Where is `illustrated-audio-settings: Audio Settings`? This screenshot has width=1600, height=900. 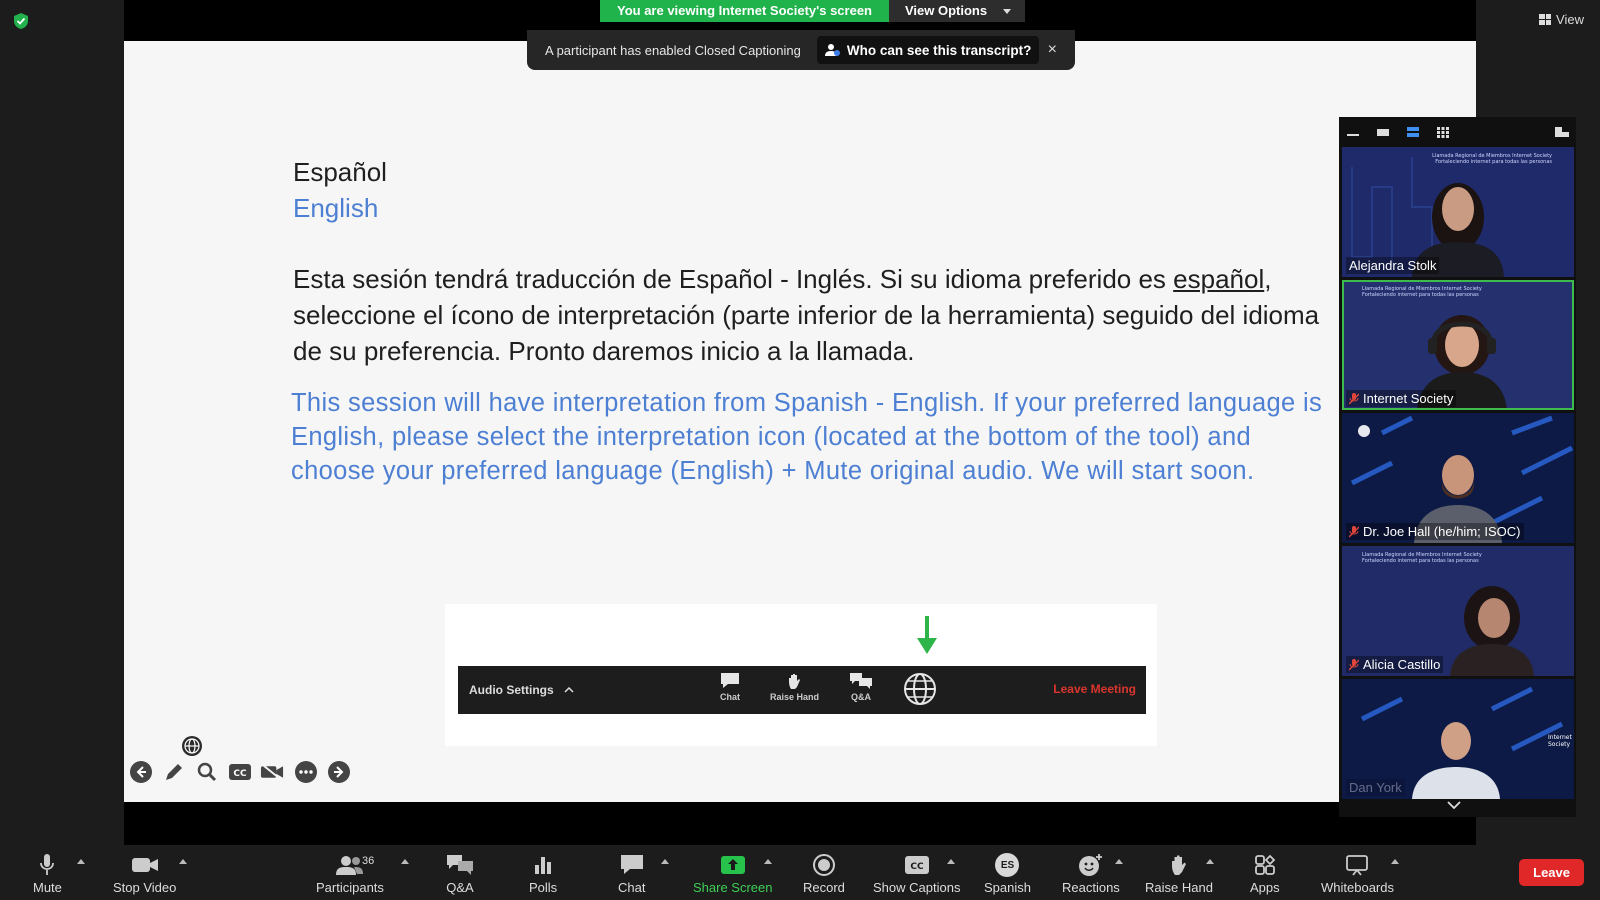 illustrated-audio-settings: Audio Settings is located at coordinates (521, 690).